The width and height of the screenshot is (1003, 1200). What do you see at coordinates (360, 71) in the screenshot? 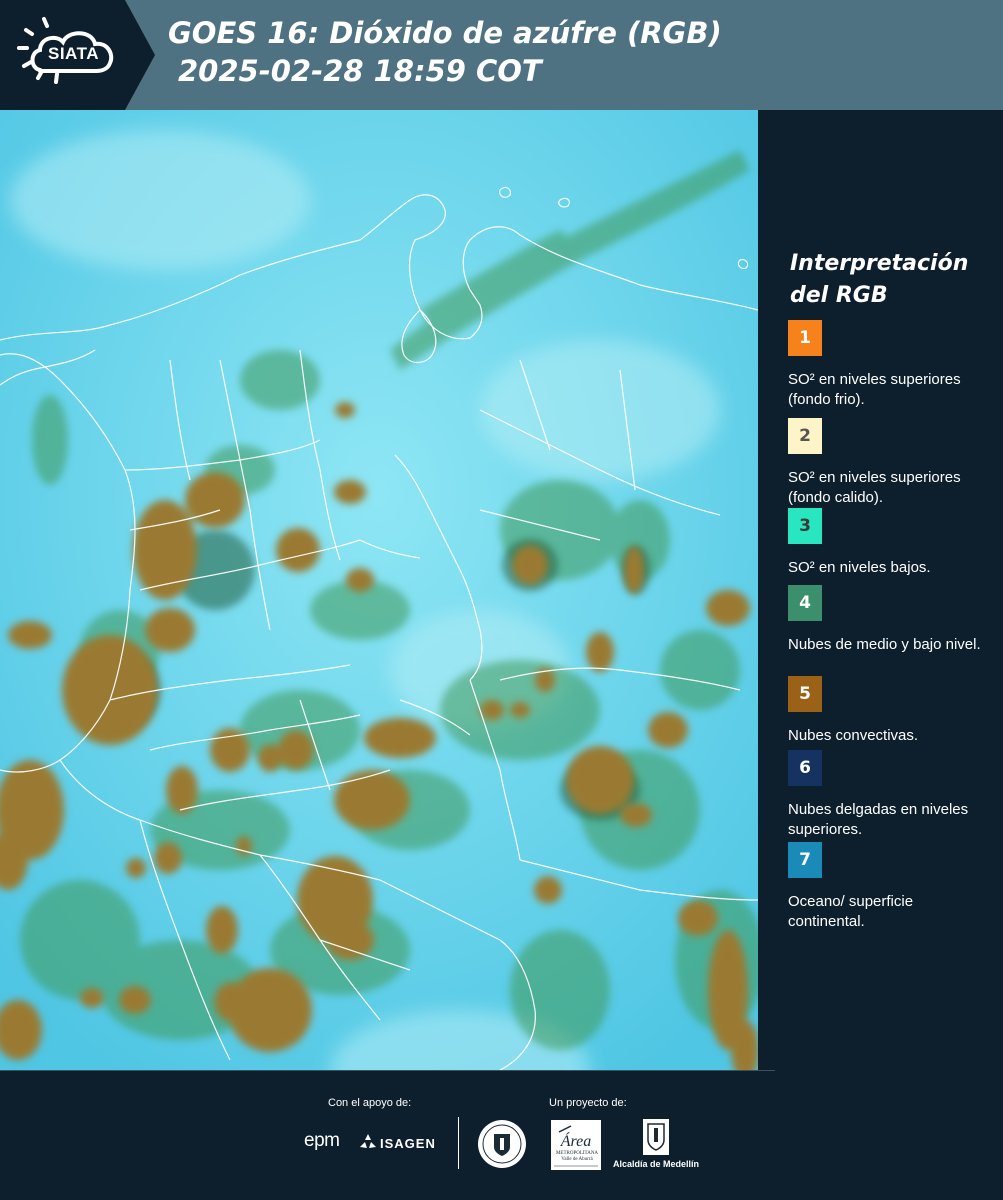
I see `product-timestamp: 2025-02-28 18:59 COT` at bounding box center [360, 71].